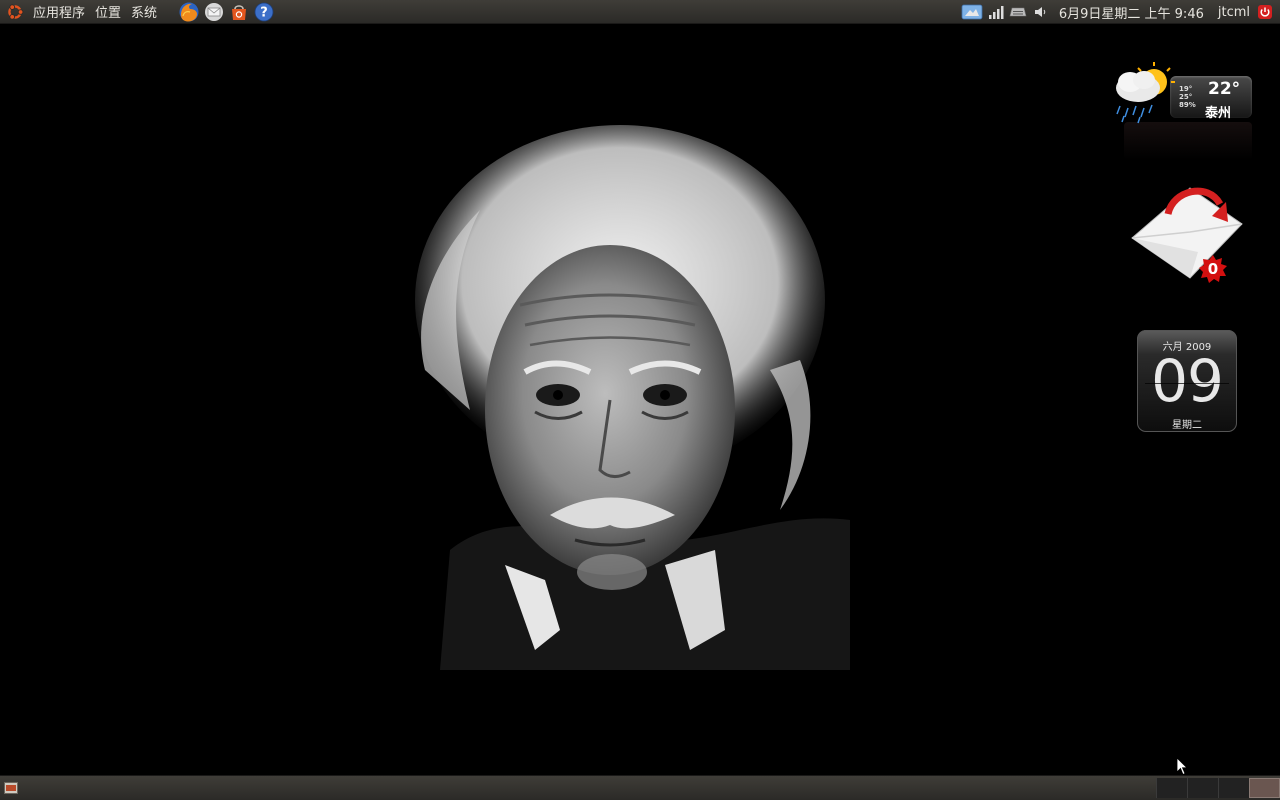  I want to click on weather-widget: 19° 25° 89% 22° 泰州, so click(1183, 109).